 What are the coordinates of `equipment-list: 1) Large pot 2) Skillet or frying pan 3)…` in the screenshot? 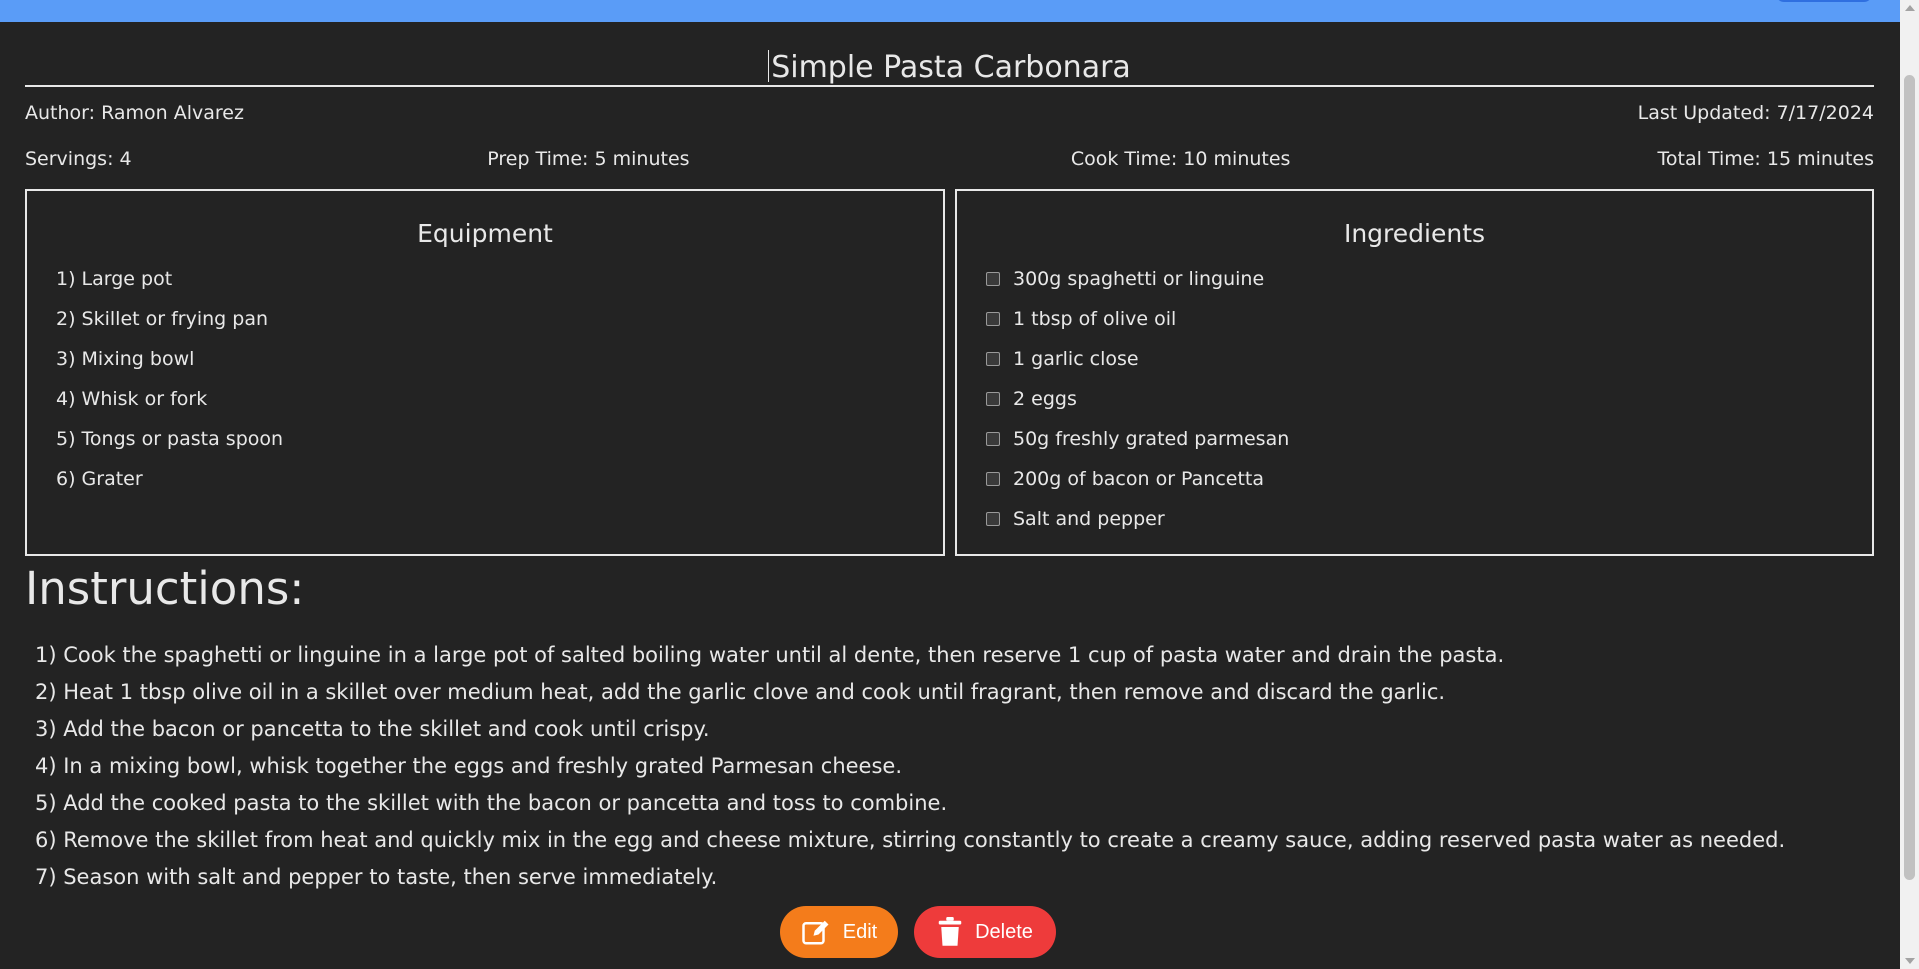 It's located at (169, 379).